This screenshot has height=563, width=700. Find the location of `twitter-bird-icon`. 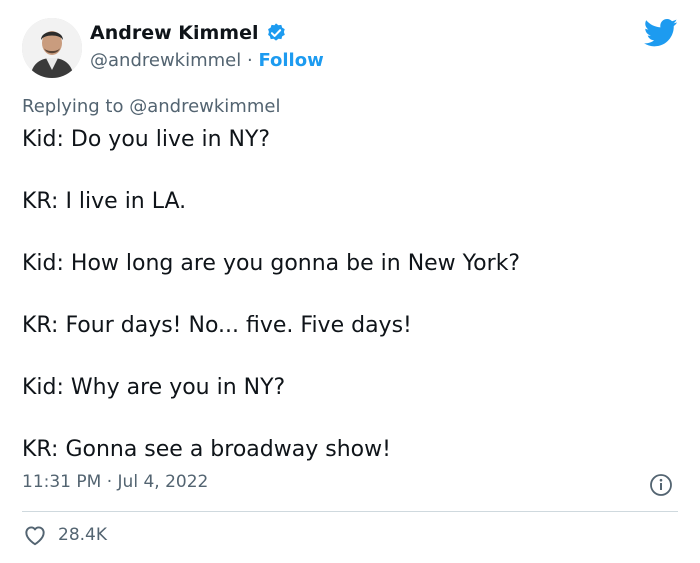

twitter-bird-icon is located at coordinates (660, 33).